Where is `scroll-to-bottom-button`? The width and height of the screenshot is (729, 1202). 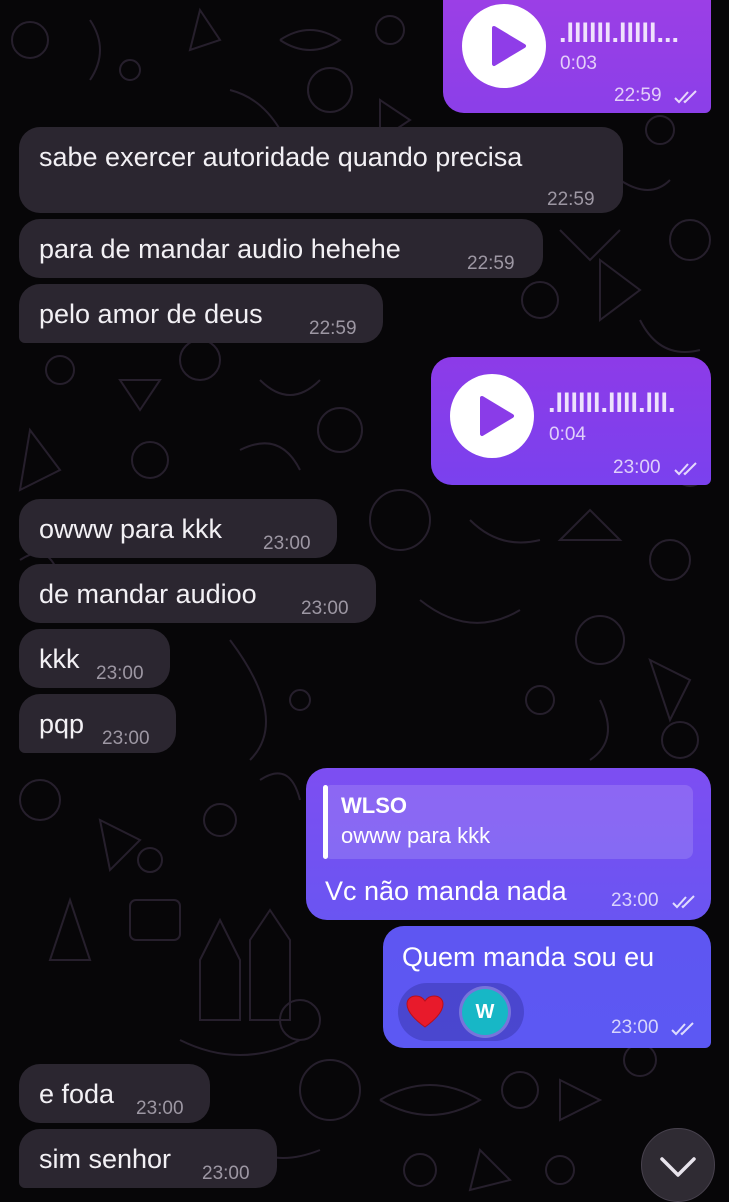 scroll-to-bottom-button is located at coordinates (678, 1165).